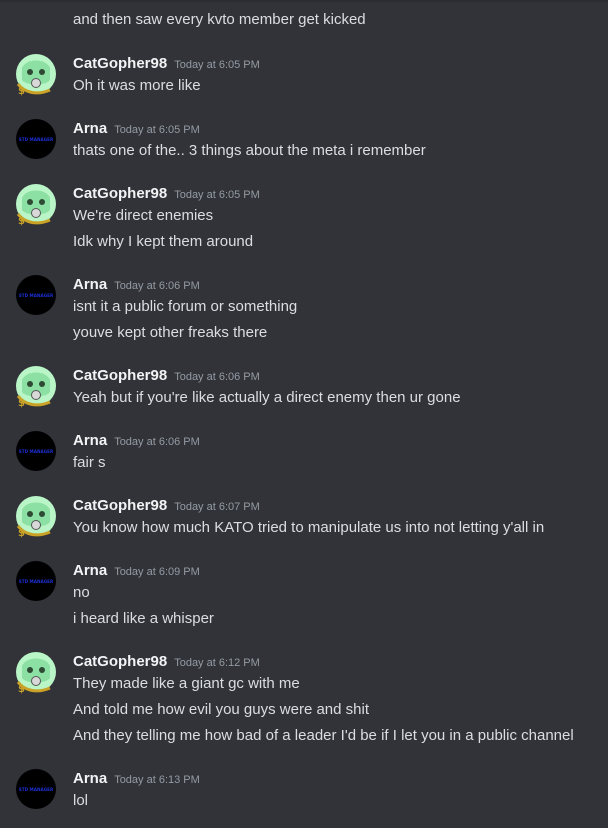  I want to click on message-line: youve kept other freaks there, so click(170, 332).